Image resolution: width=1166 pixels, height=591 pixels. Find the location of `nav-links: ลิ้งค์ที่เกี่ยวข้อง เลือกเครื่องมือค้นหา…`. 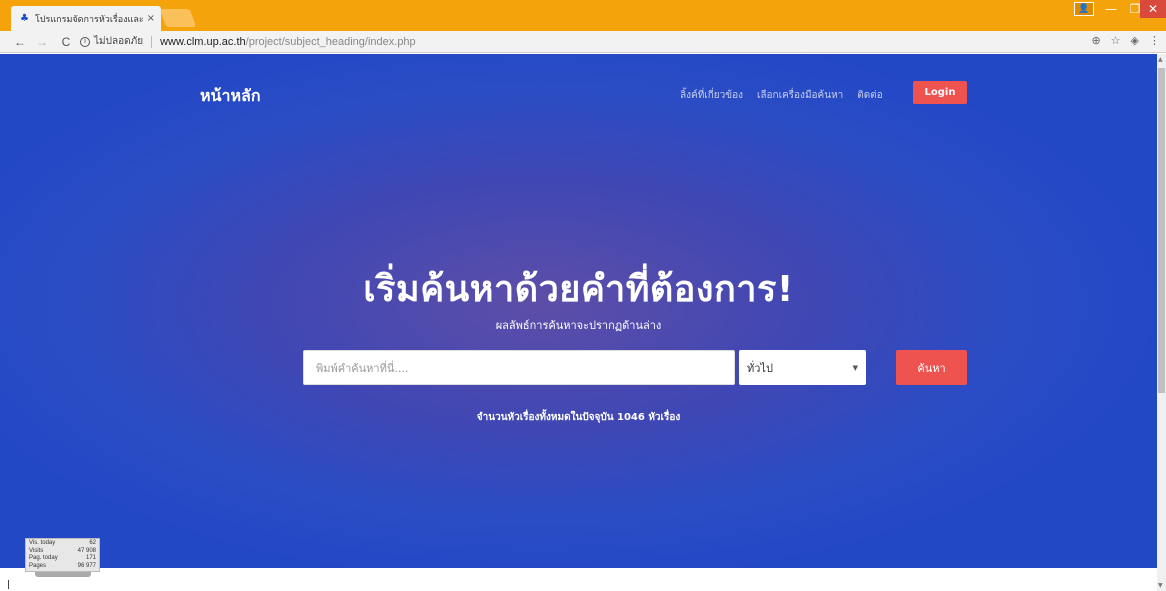

nav-links: ลิ้งค์ที่เกี่ยวข้อง เลือกเครื่องมือค้นหา… is located at coordinates (781, 95).